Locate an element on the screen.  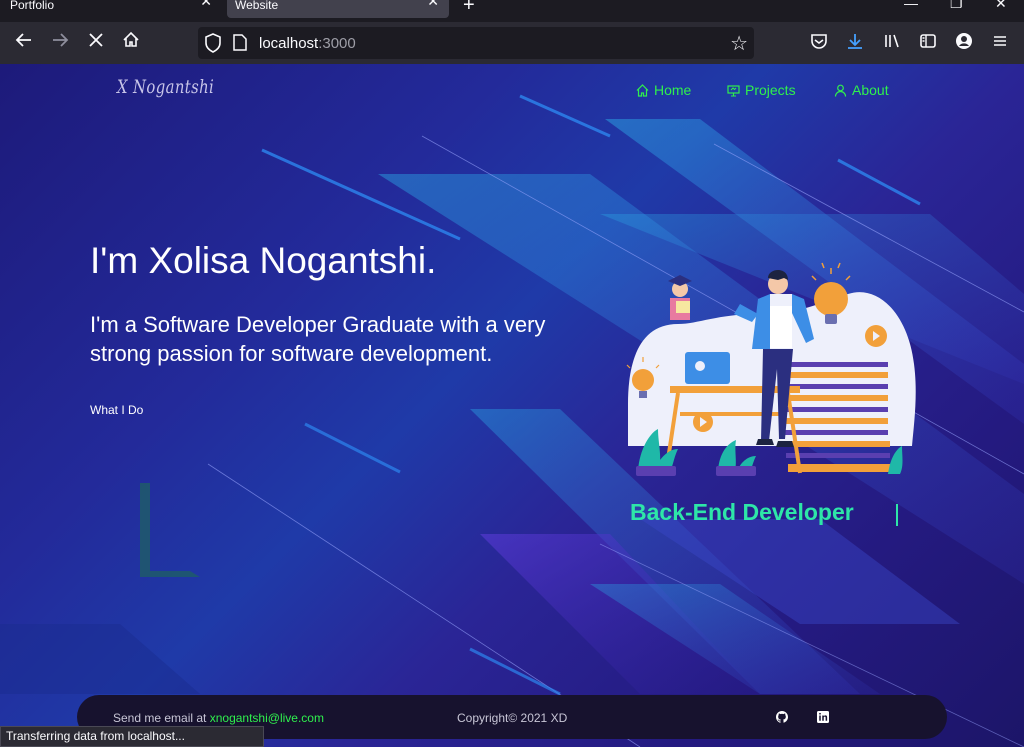
site-logo: X Nogantshi is located at coordinates (165, 87).